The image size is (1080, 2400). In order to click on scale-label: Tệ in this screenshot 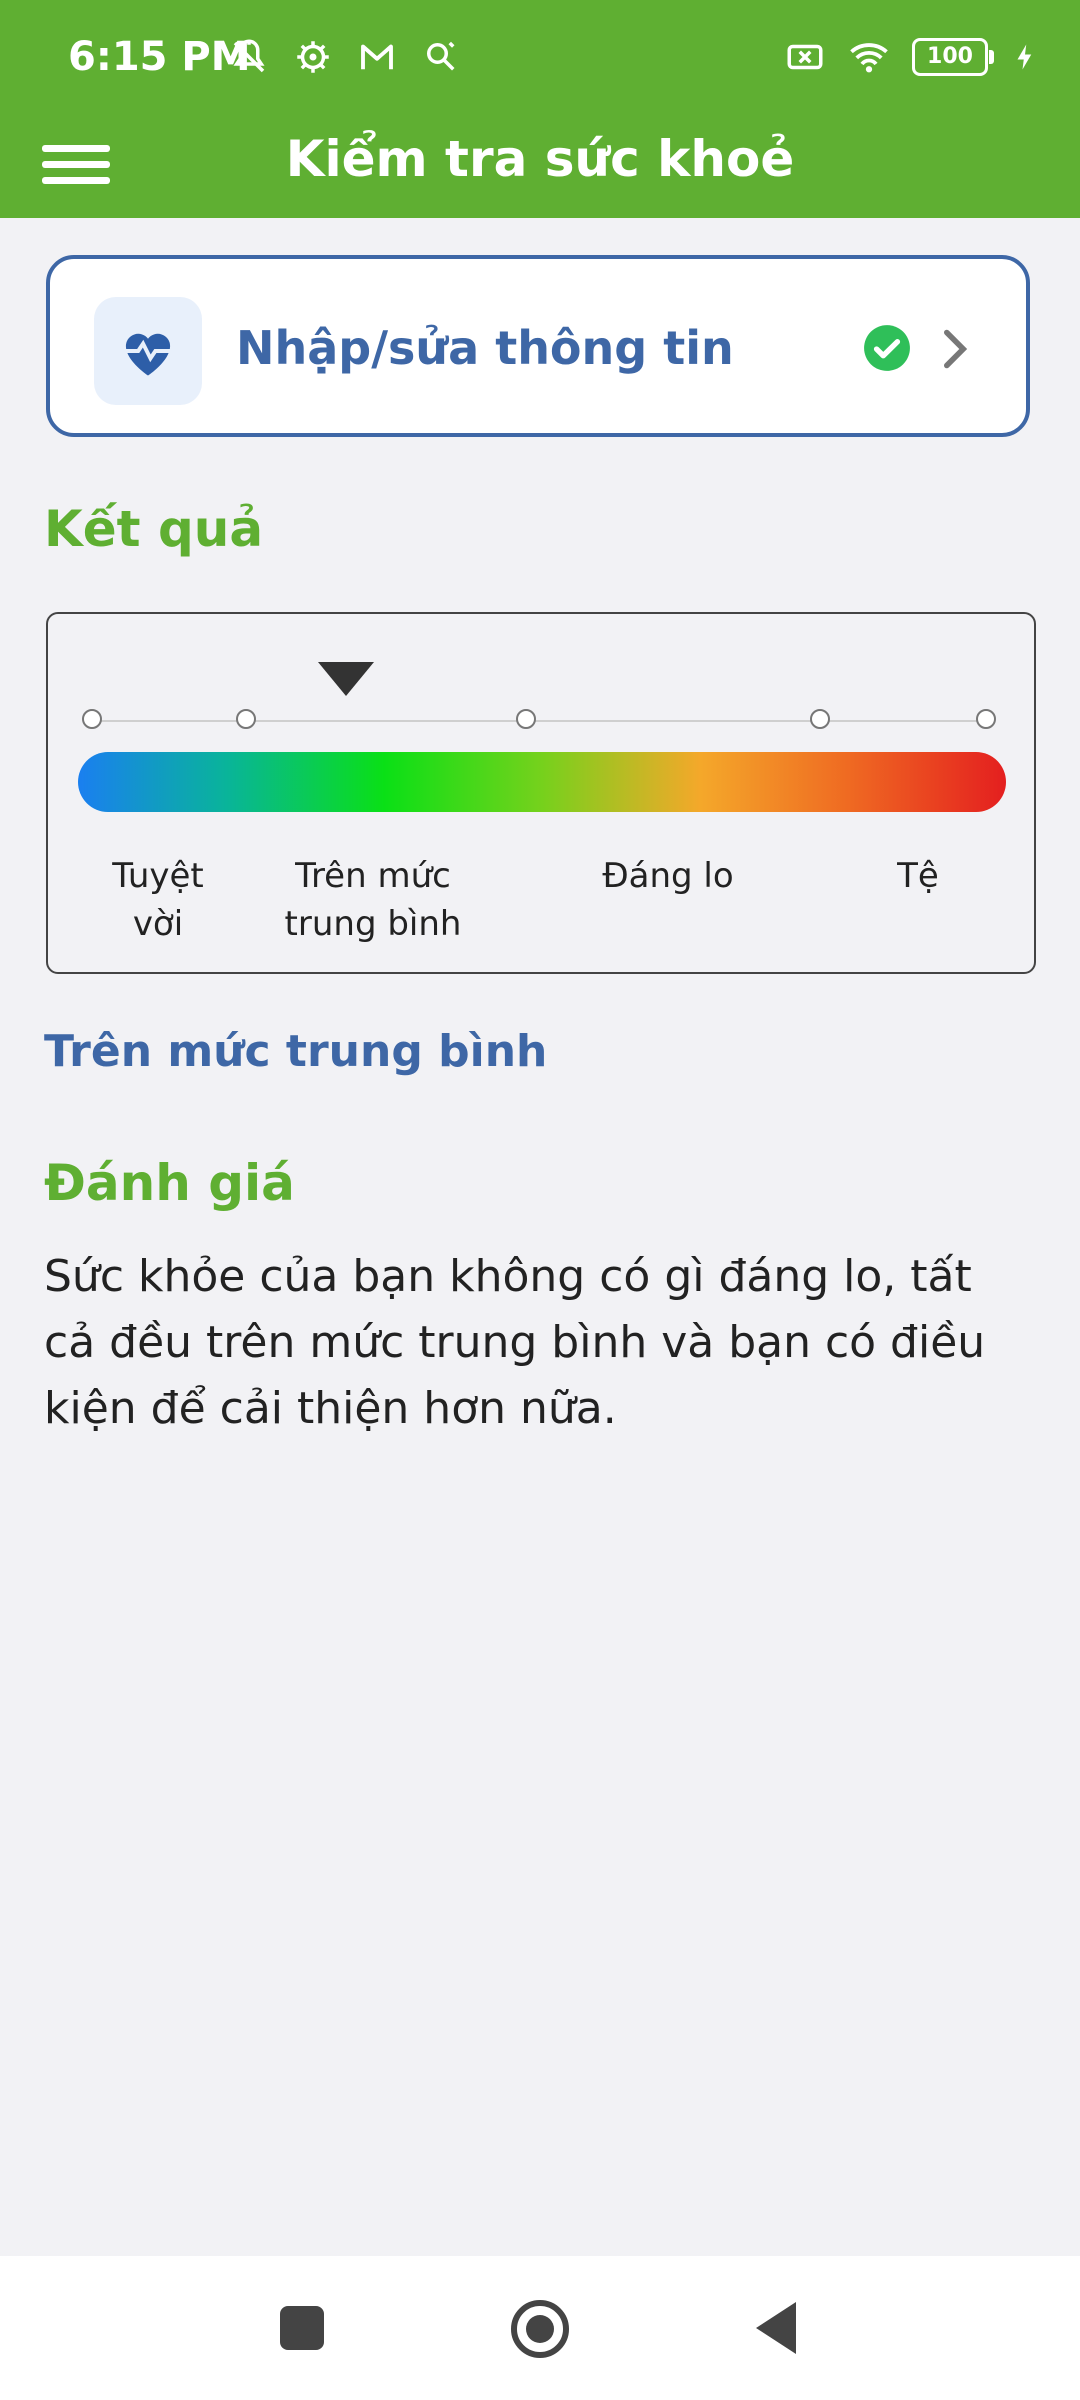, I will do `click(918, 876)`.